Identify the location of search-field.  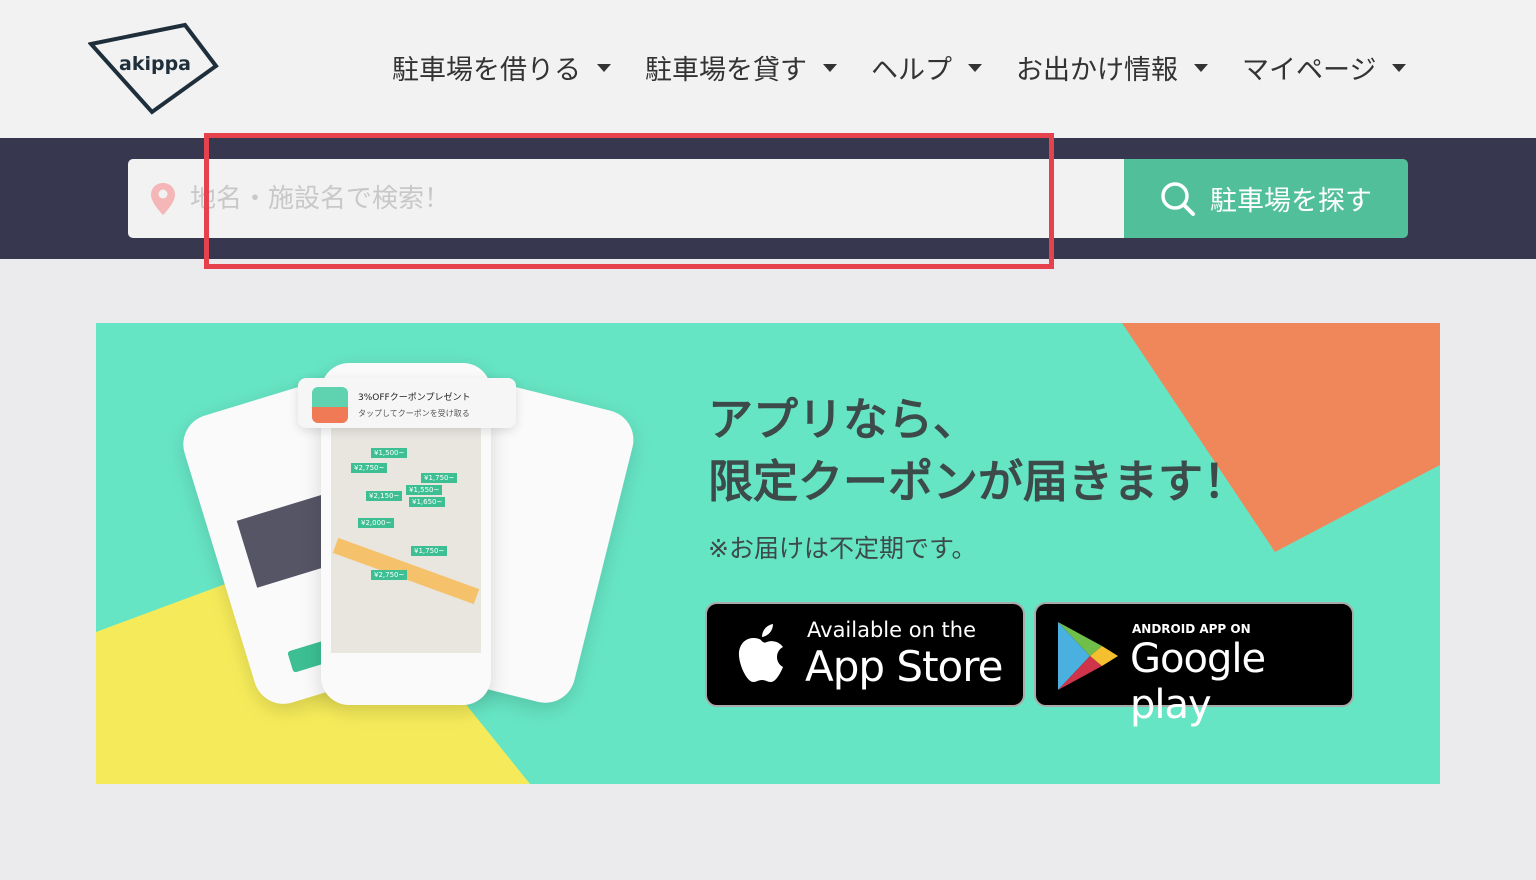
(626, 198).